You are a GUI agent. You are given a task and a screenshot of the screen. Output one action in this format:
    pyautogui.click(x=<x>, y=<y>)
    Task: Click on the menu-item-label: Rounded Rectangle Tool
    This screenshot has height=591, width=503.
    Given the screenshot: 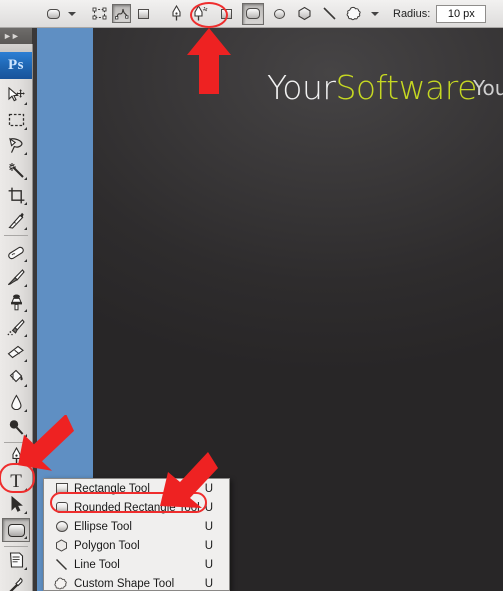 What is the action you would take?
    pyautogui.click(x=137, y=507)
    